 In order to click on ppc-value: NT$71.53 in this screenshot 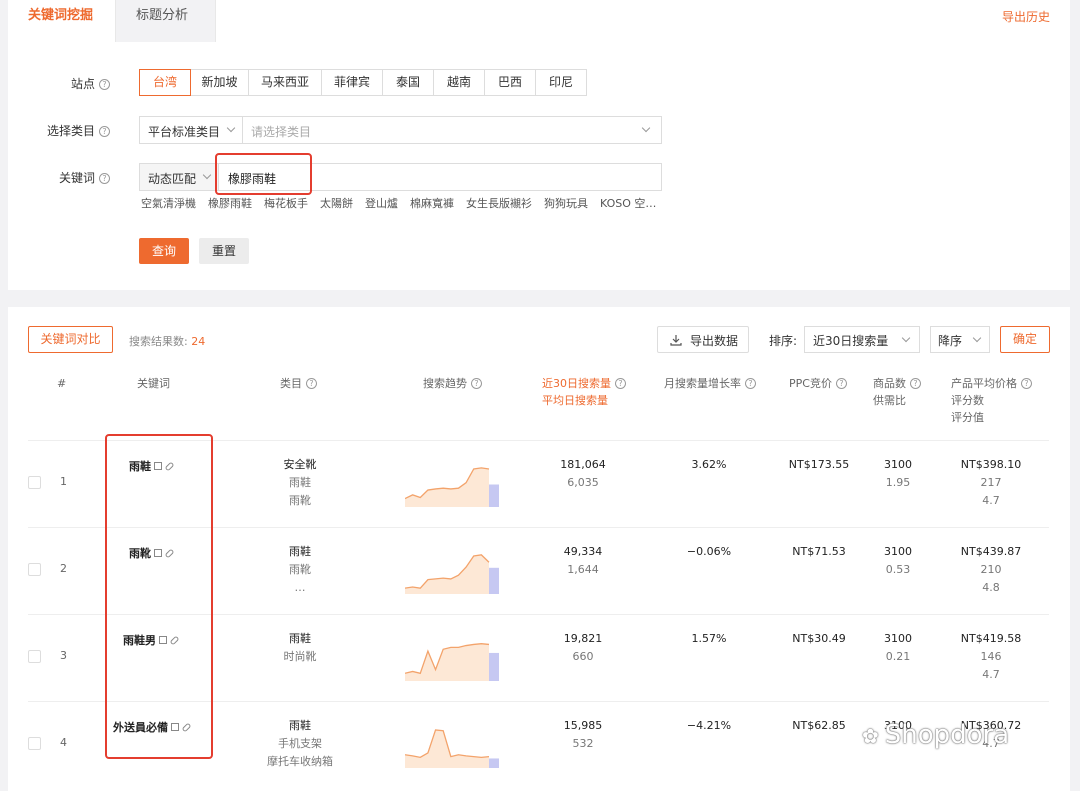, I will do `click(819, 551)`.